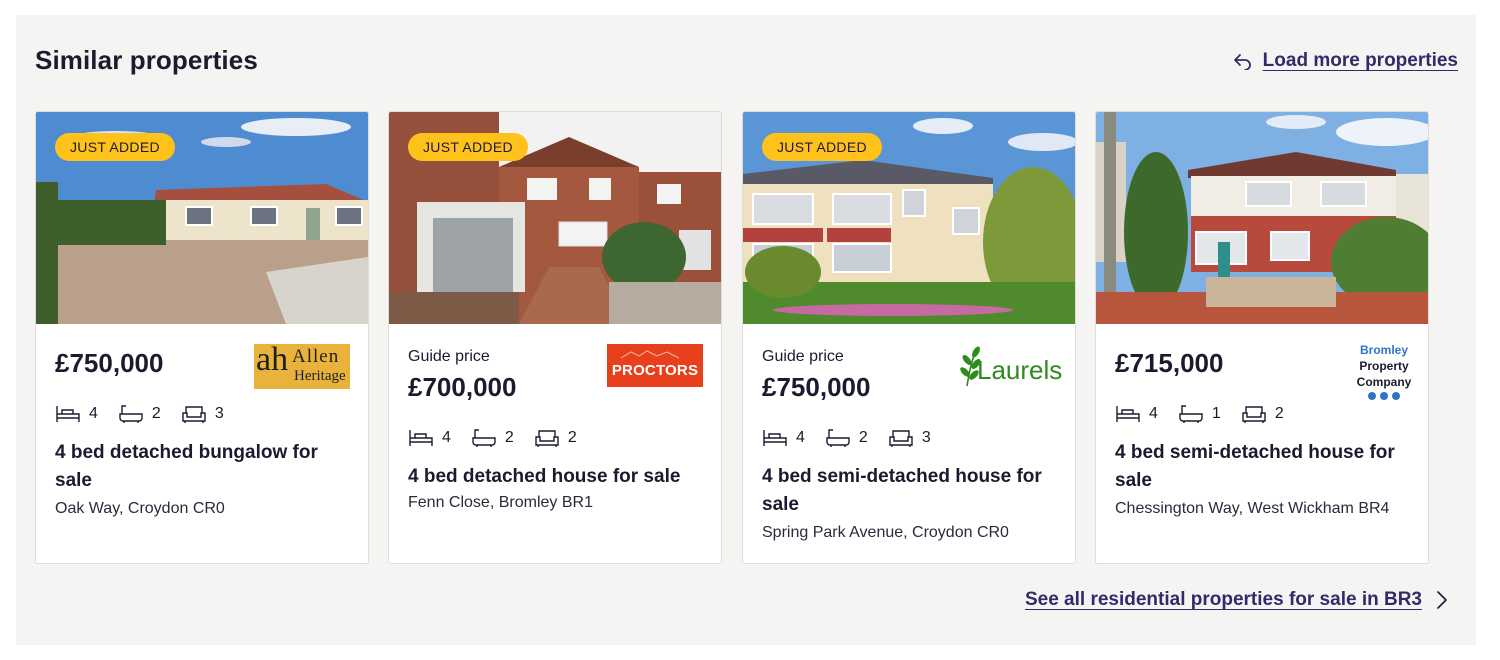 This screenshot has height=660, width=1500. I want to click on property-address: Oak Way, Croydon CR0, so click(140, 508).